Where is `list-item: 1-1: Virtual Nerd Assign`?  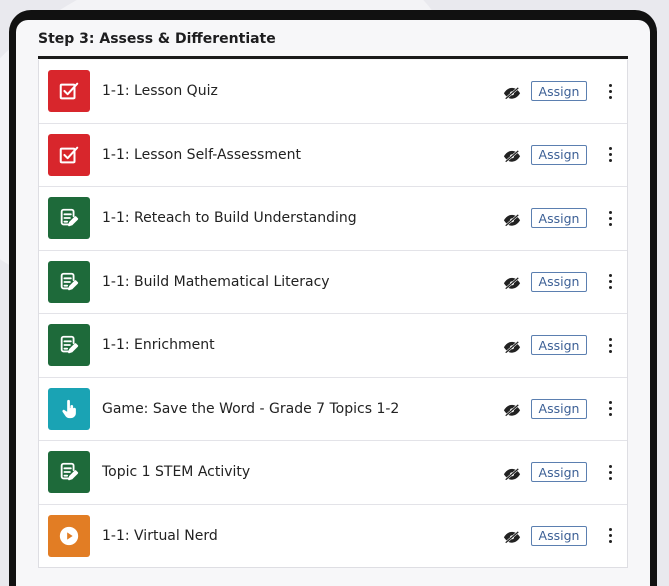 list-item: 1-1: Virtual Nerd Assign is located at coordinates (333, 536).